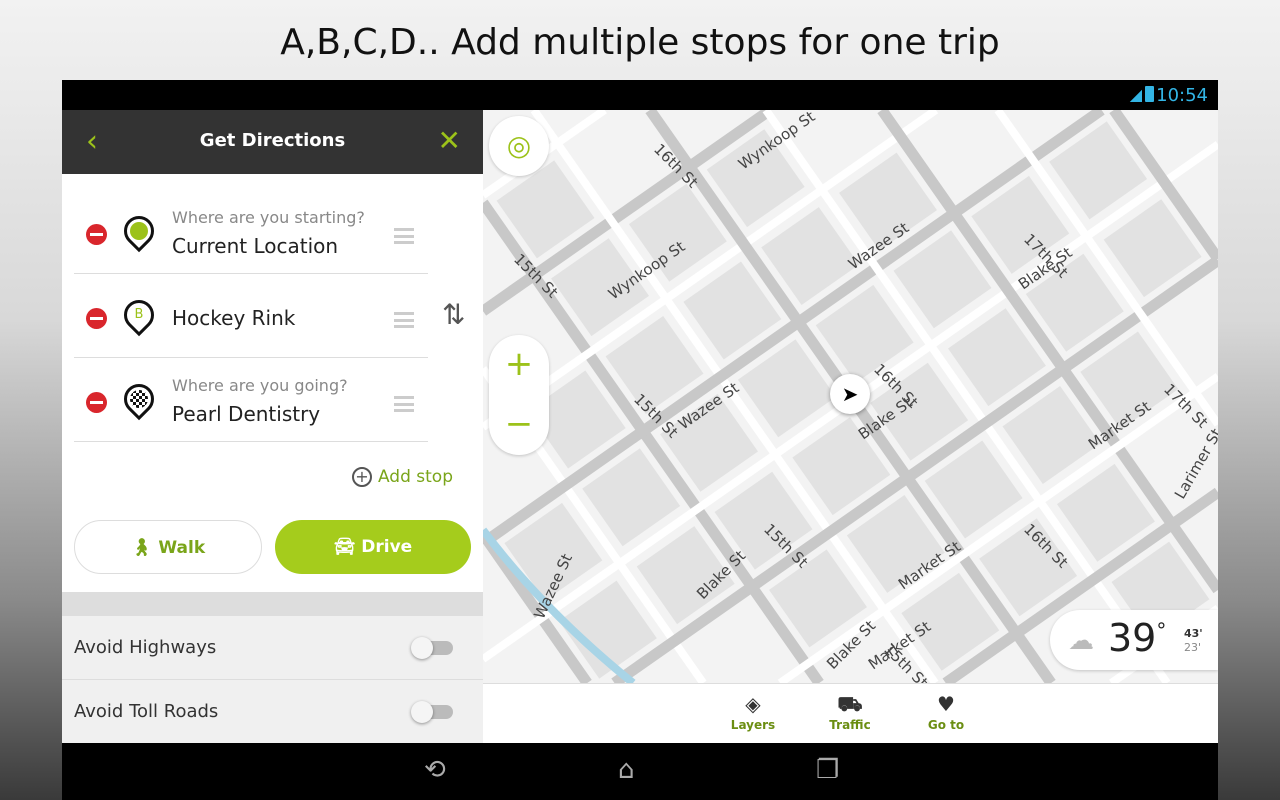 The height and width of the screenshot is (800, 1280). I want to click on traffic-icon: ⛟, so click(850, 704).